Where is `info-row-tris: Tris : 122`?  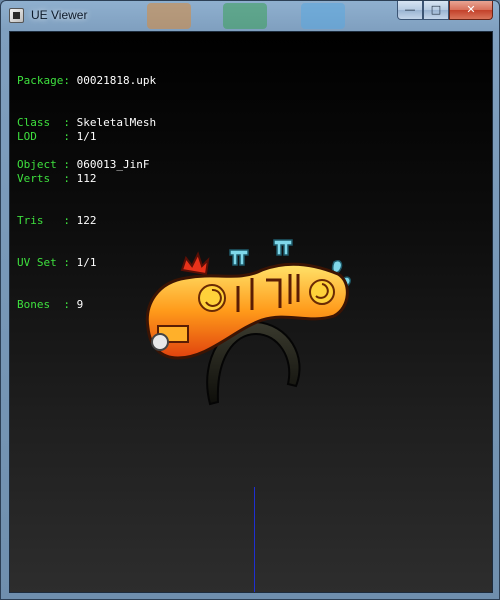 info-row-tris: Tris : 122 is located at coordinates (56, 221).